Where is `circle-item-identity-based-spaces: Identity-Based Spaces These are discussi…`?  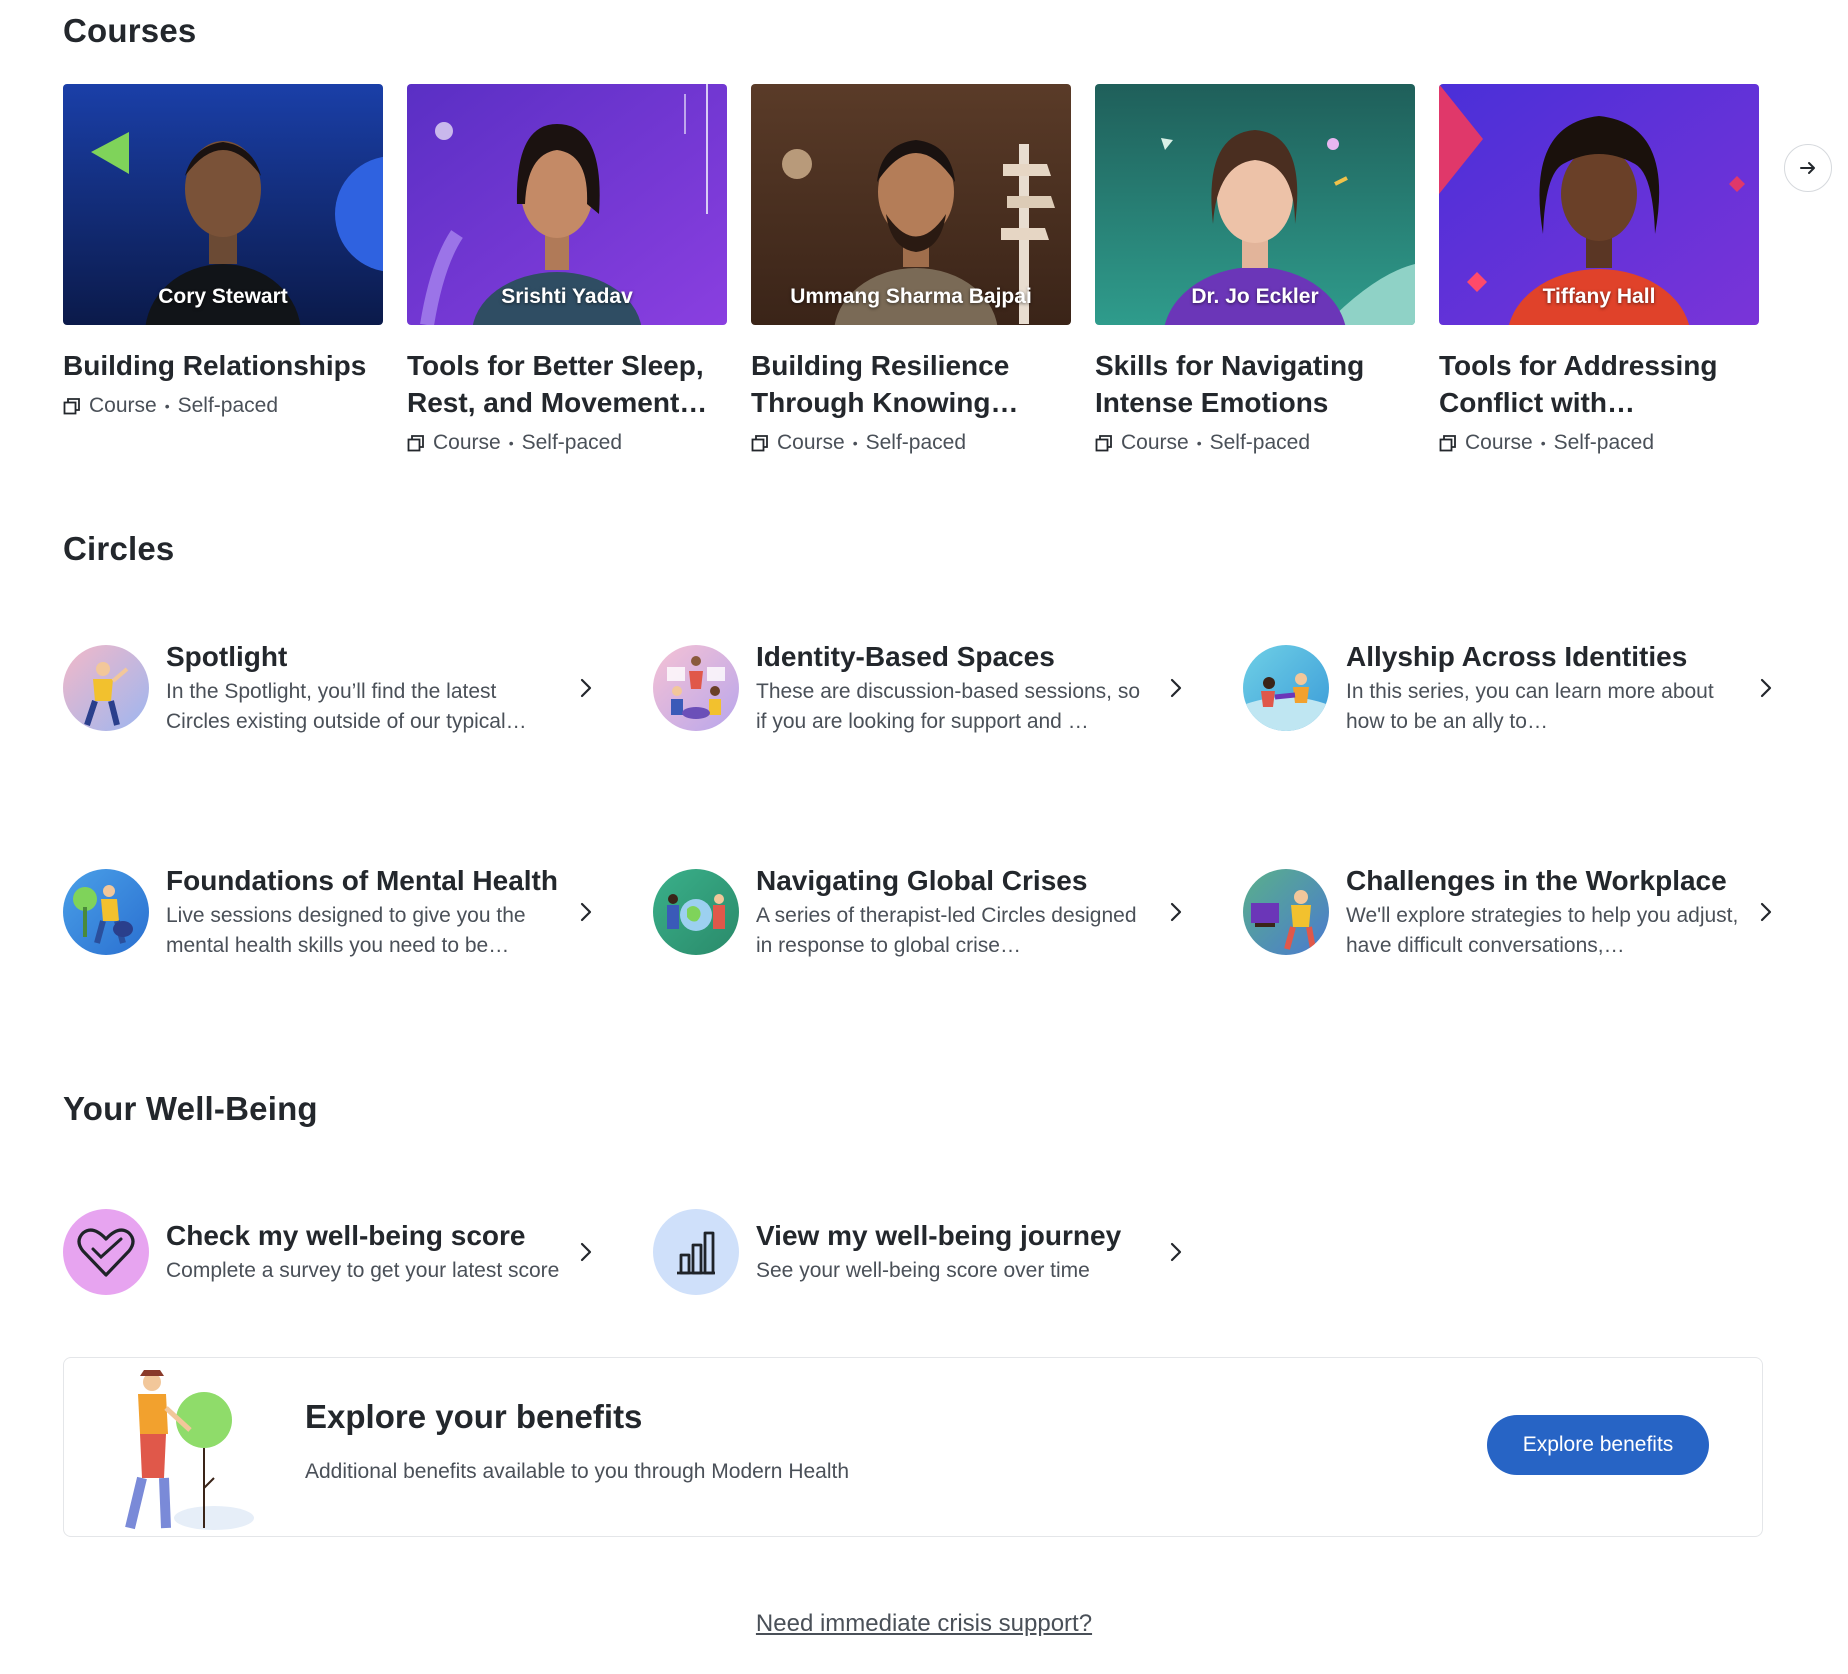 circle-item-identity-based-spaces: Identity-Based Spaces These are discussi… is located at coordinates (923, 688).